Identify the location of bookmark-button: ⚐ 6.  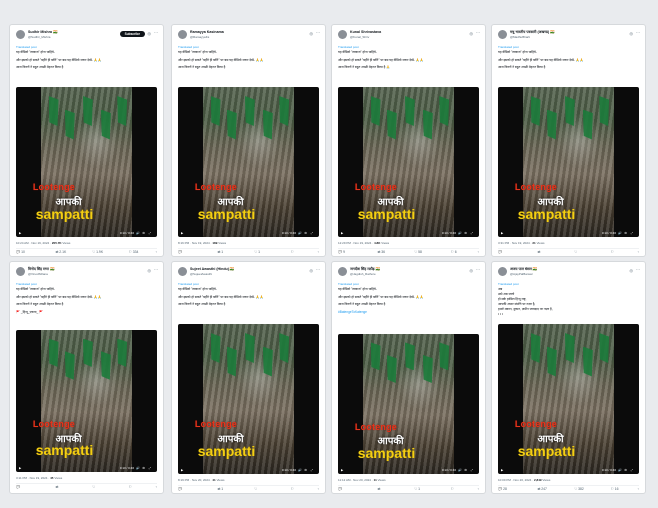
(454, 252).